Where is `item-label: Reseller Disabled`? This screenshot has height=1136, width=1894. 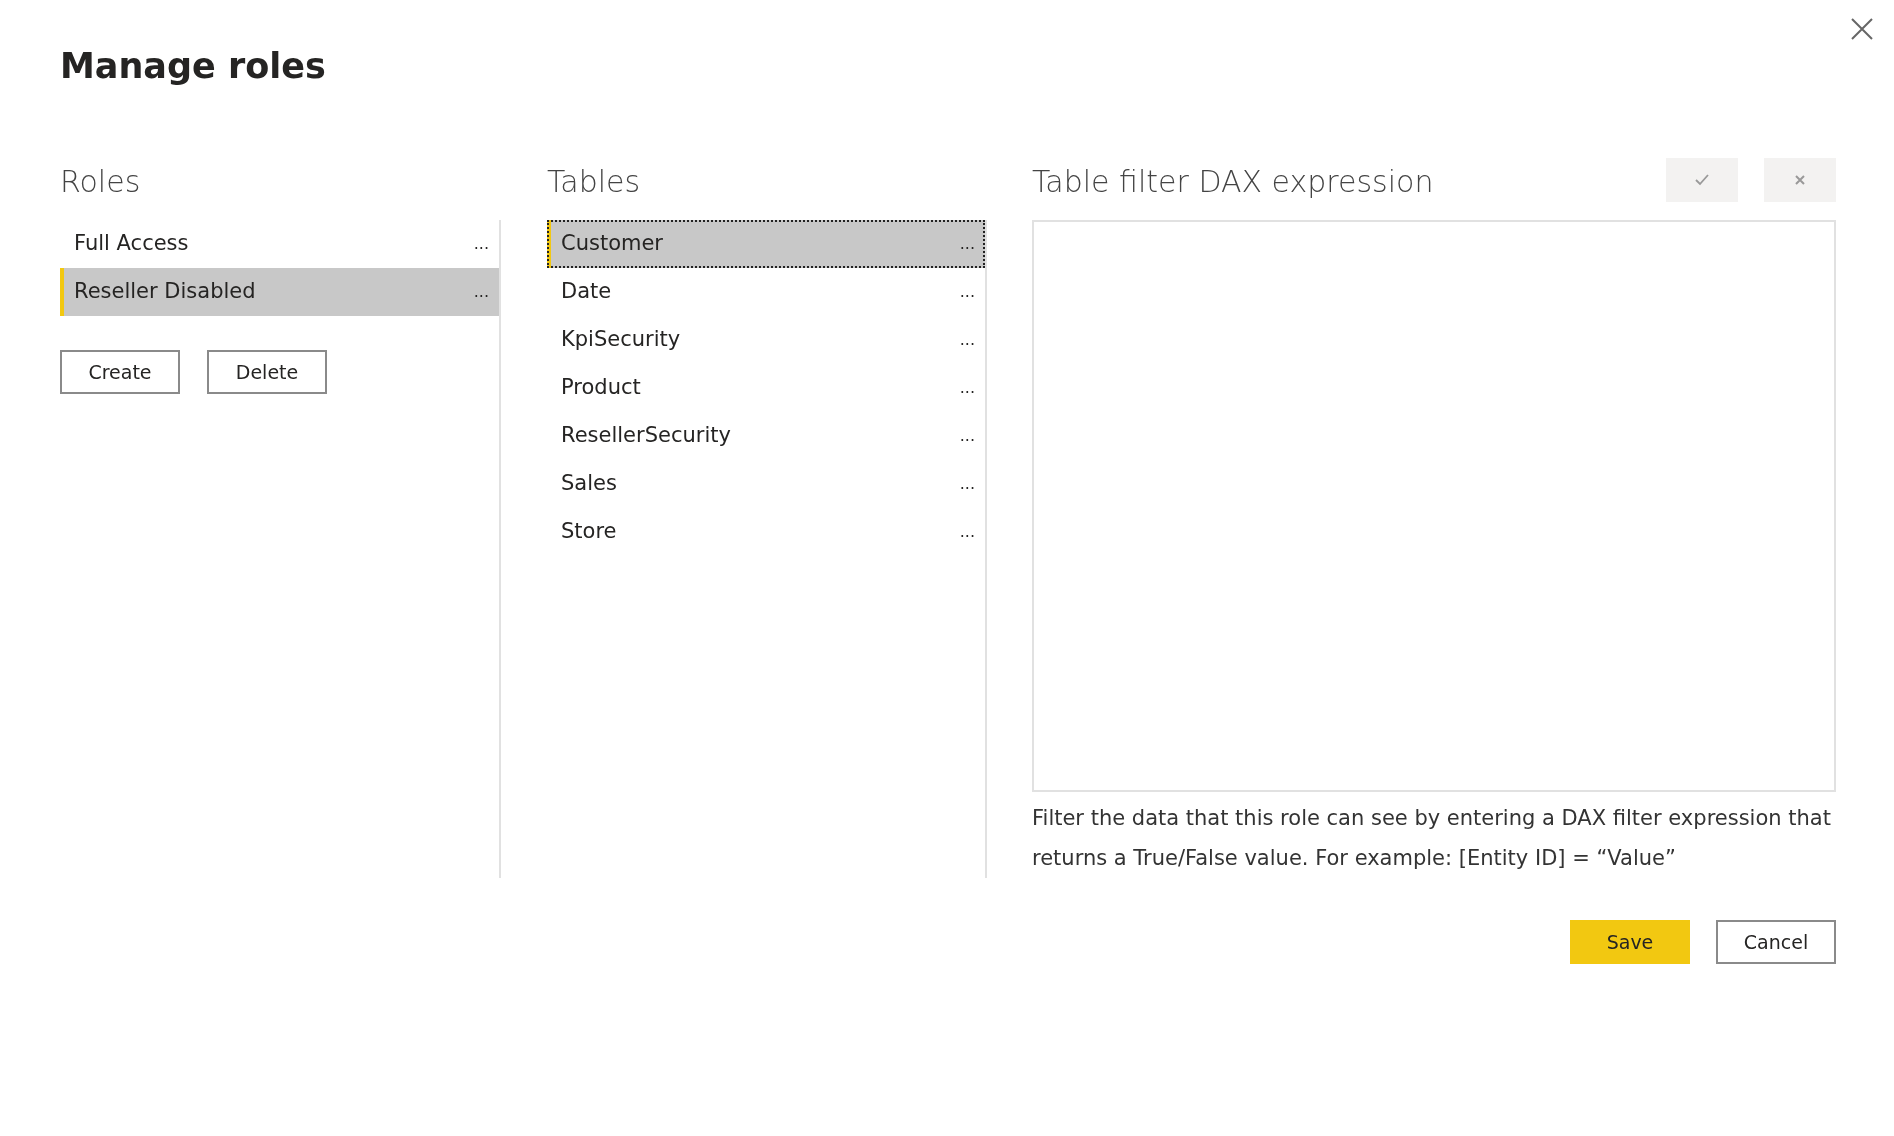 item-label: Reseller Disabled is located at coordinates (165, 292).